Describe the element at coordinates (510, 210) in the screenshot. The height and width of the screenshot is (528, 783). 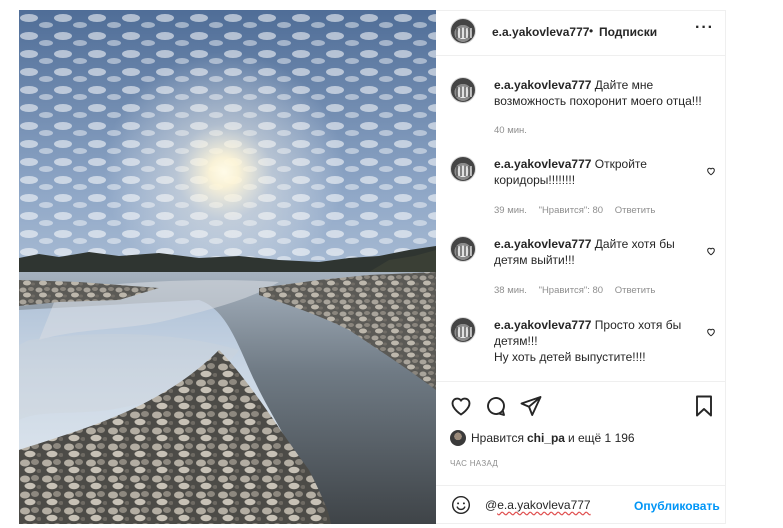
I see `comment-time: 39 мин.` at that location.